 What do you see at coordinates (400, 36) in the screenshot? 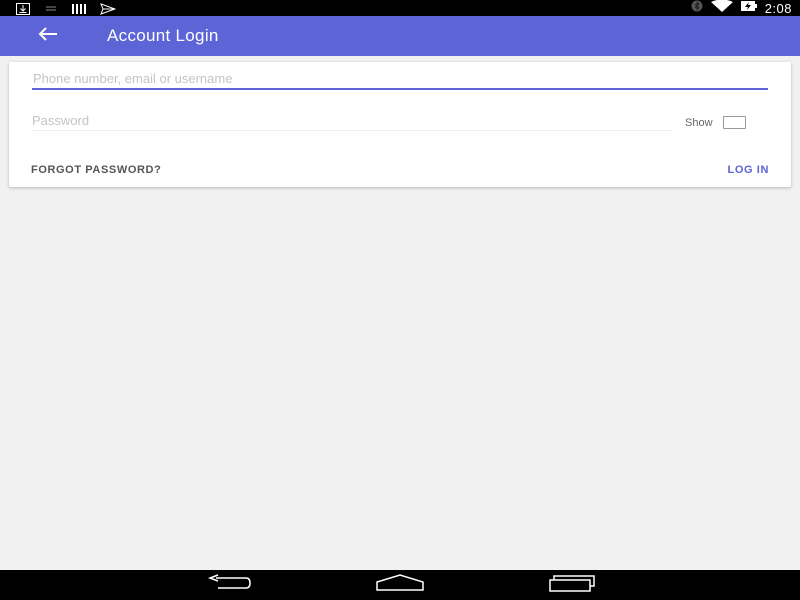
I see `app-toolbar: Account Login` at bounding box center [400, 36].